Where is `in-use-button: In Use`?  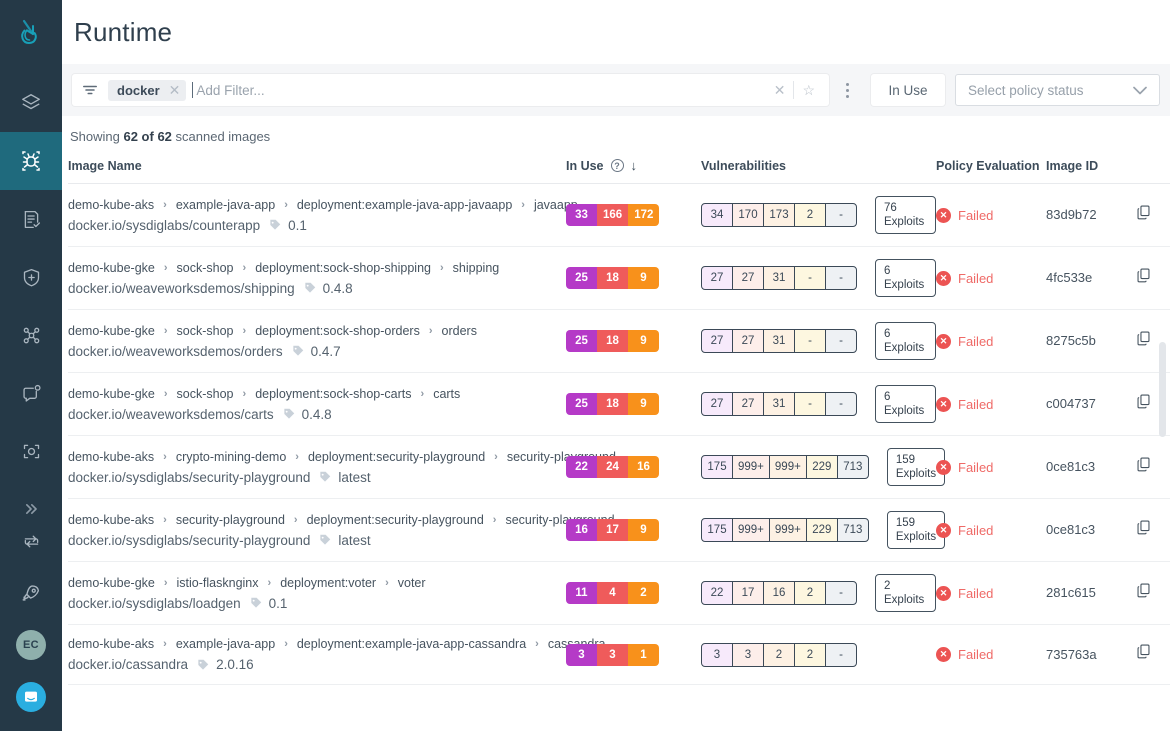
in-use-button: In Use is located at coordinates (908, 90).